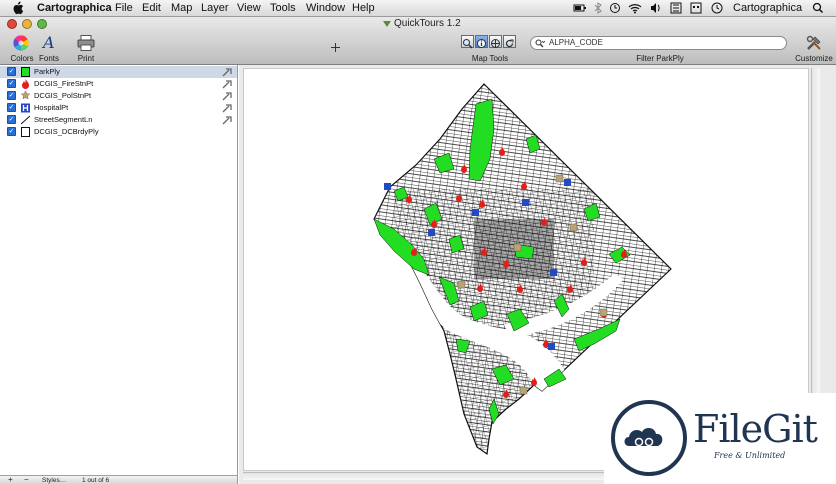  What do you see at coordinates (124, 8) in the screenshot?
I see `menu-file: File` at bounding box center [124, 8].